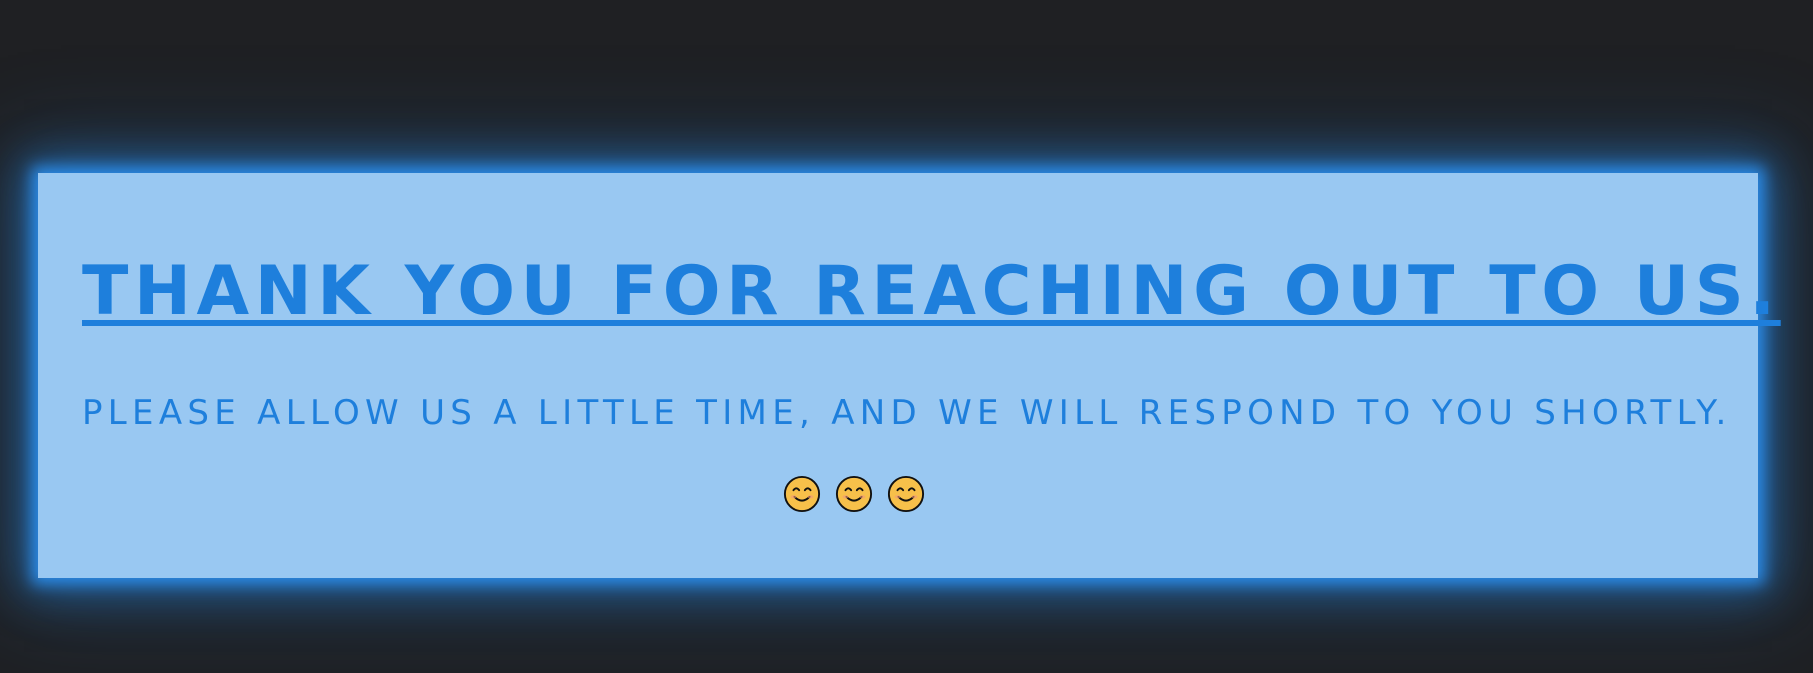 Image resolution: width=1813 pixels, height=673 pixels. I want to click on emoji-row, so click(854, 494).